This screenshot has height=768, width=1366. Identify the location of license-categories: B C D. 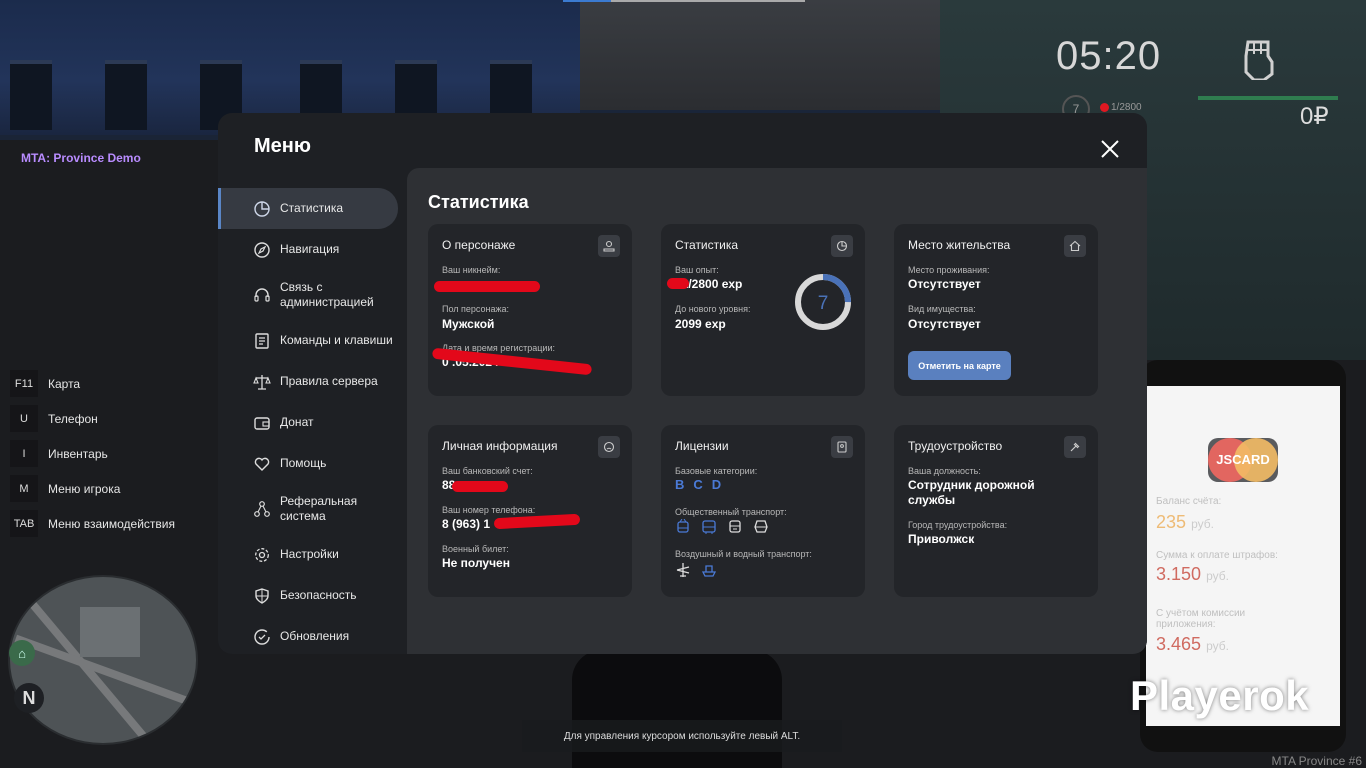
(698, 484).